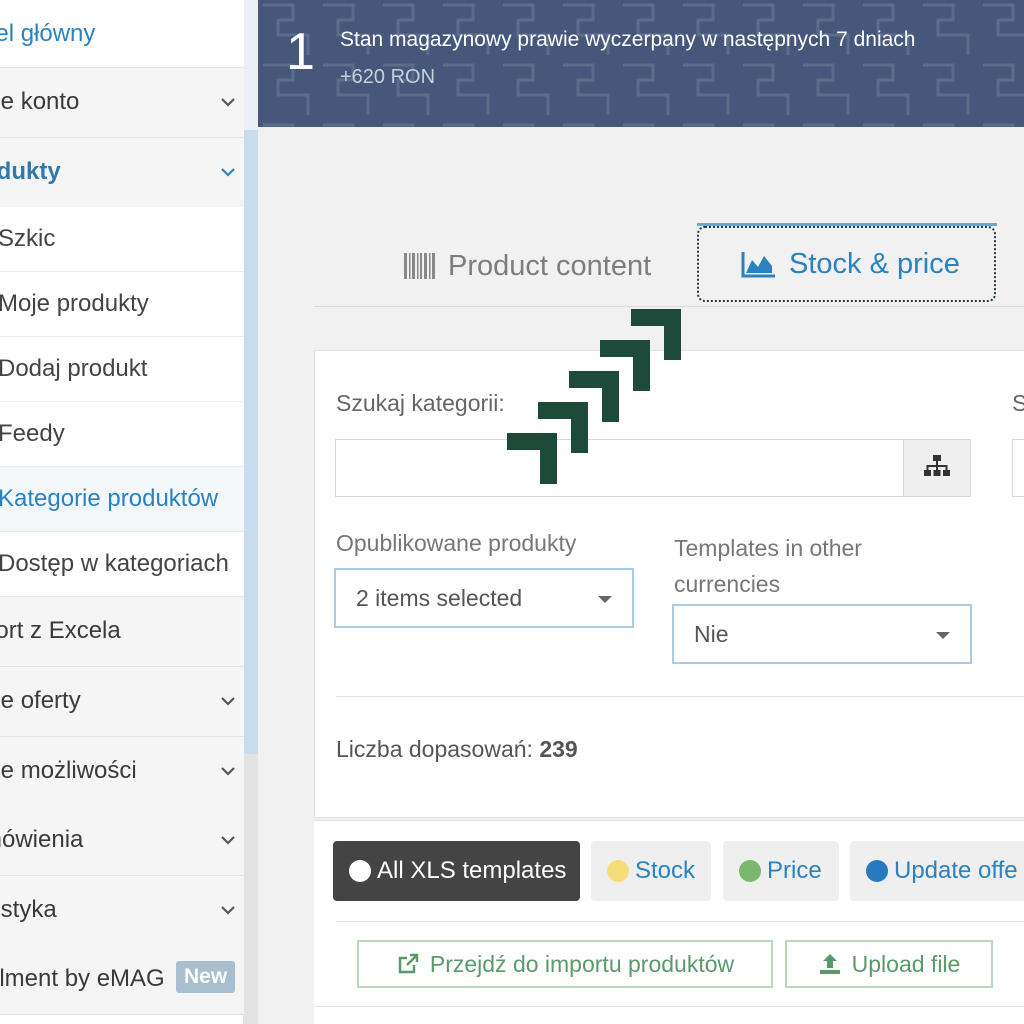 The image size is (1024, 1024). Describe the element at coordinates (680, 696) in the screenshot. I see `panel-divider` at that location.